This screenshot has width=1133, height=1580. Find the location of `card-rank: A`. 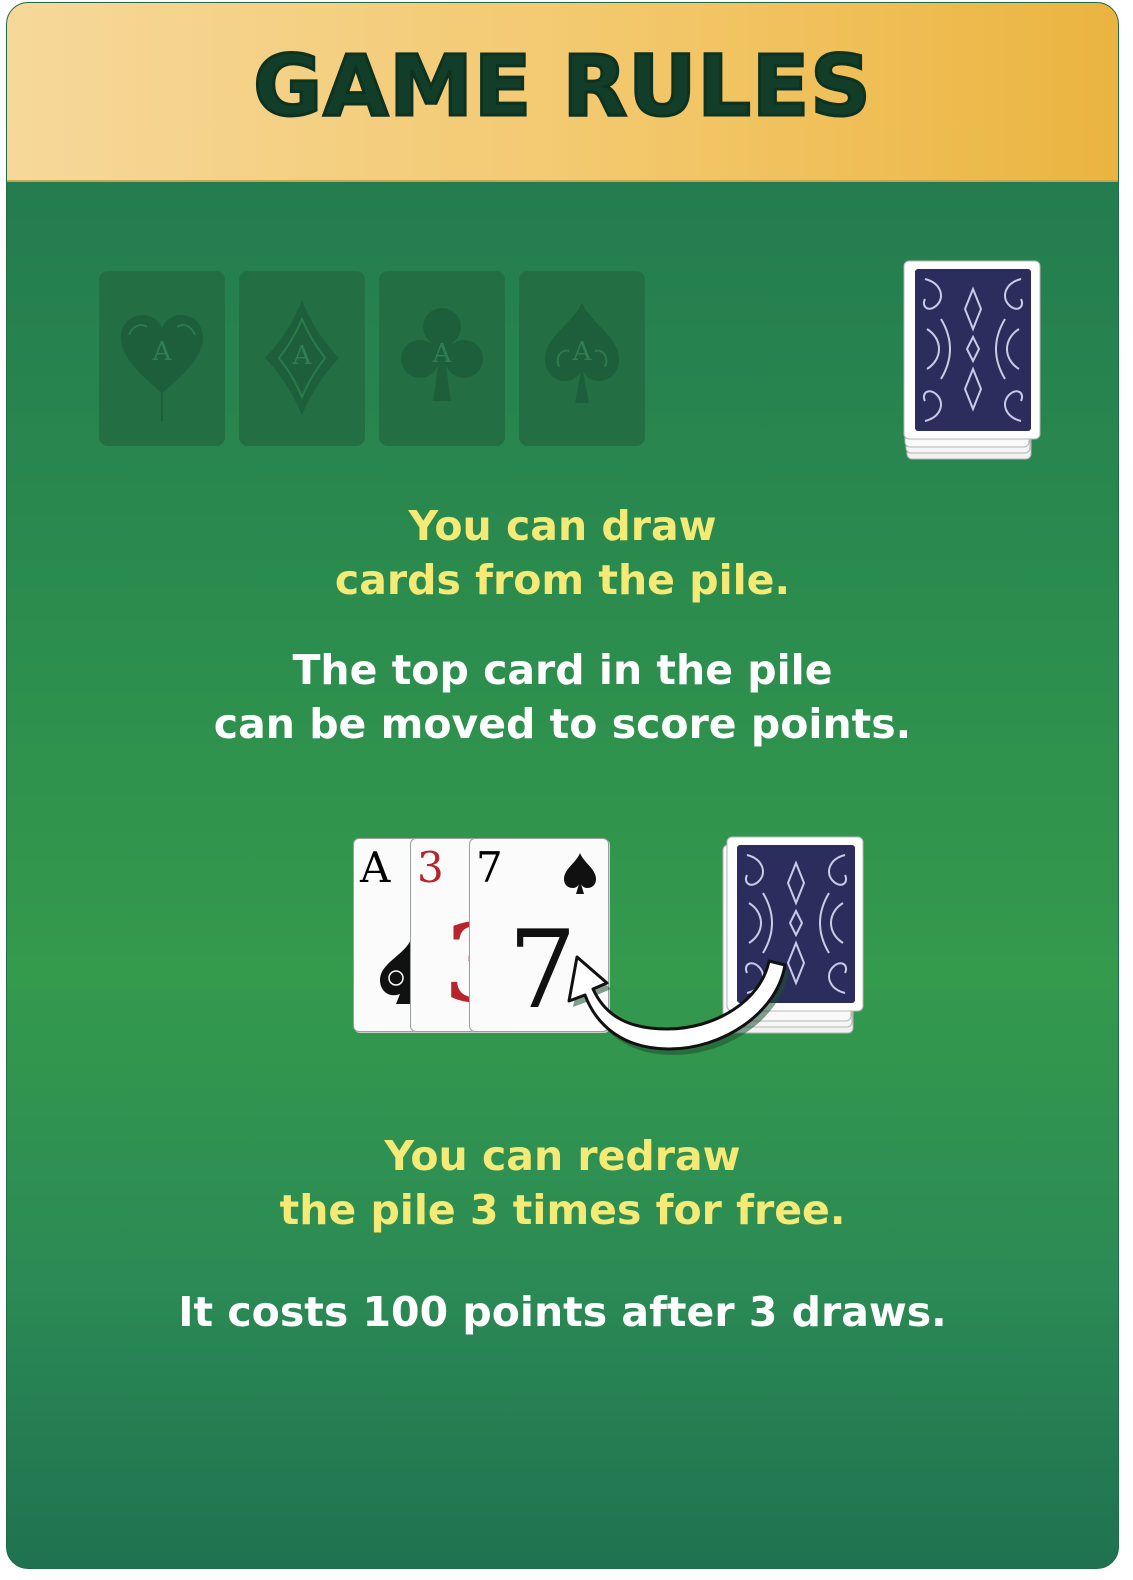

card-rank: A is located at coordinates (375, 867).